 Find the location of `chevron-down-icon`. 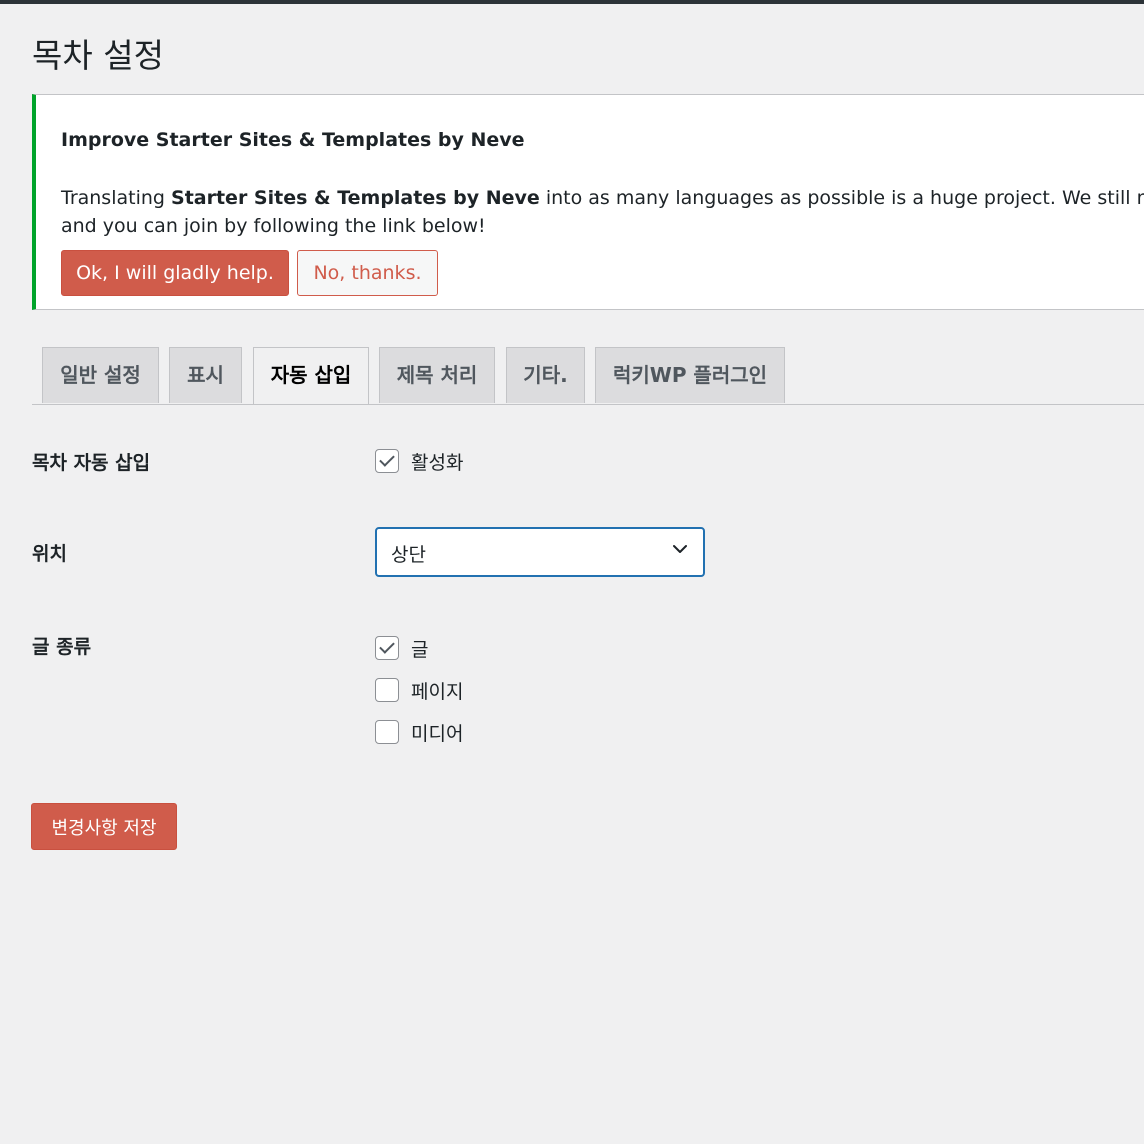

chevron-down-icon is located at coordinates (680, 549).